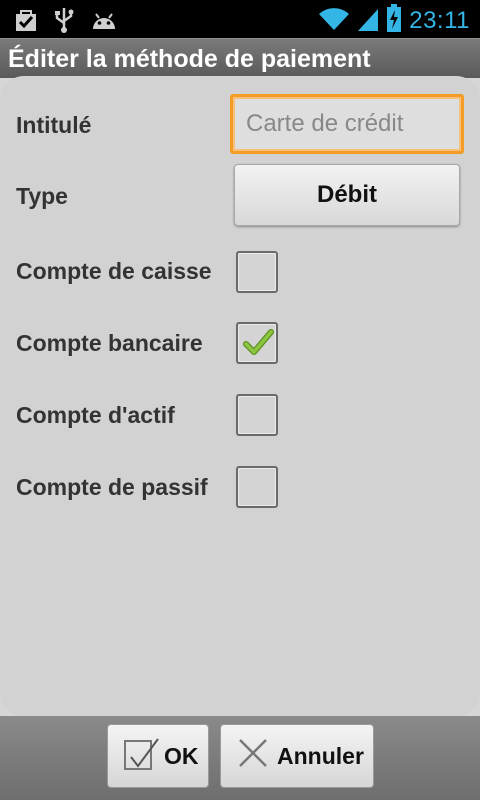 This screenshot has width=480, height=800. Describe the element at coordinates (240, 58) in the screenshot. I see `dialog-title: Éditer la méthode de paiement` at that location.